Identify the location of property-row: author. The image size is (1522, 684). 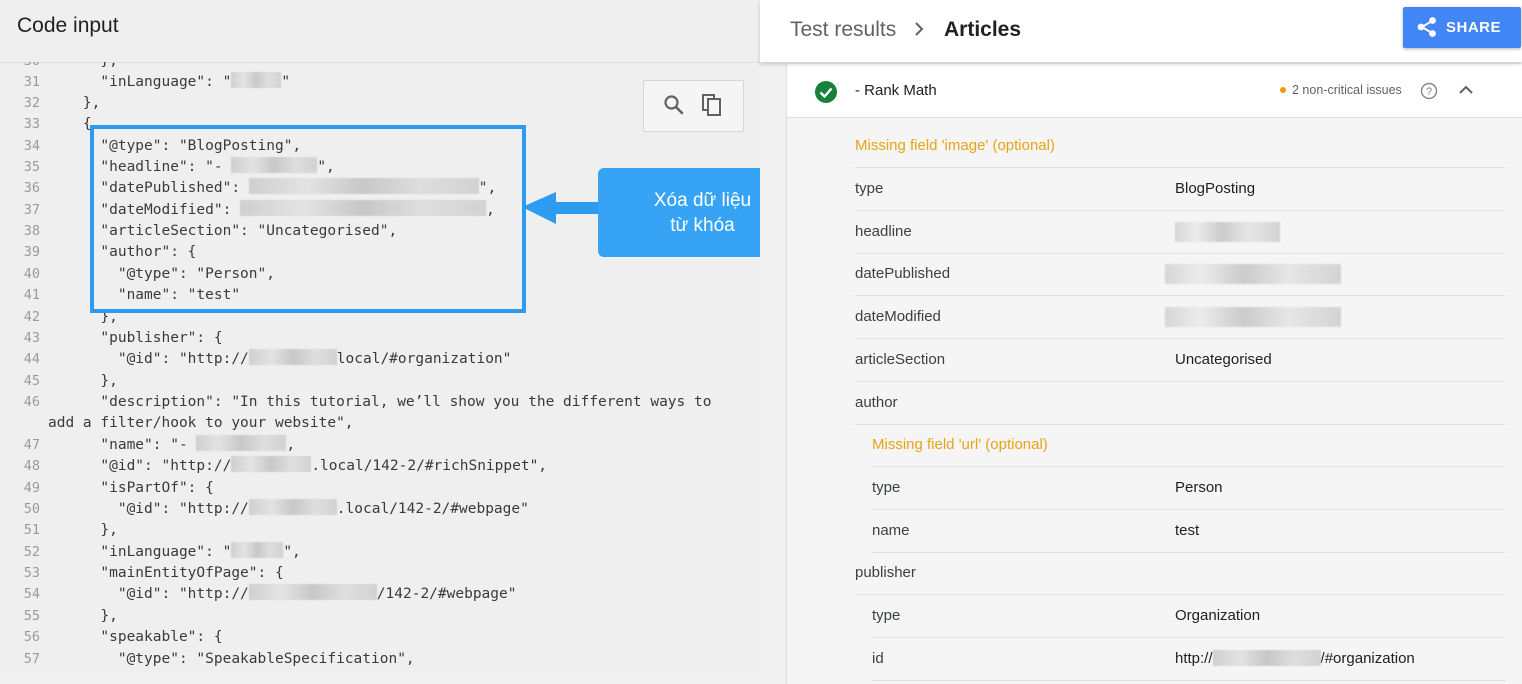
(1180, 403).